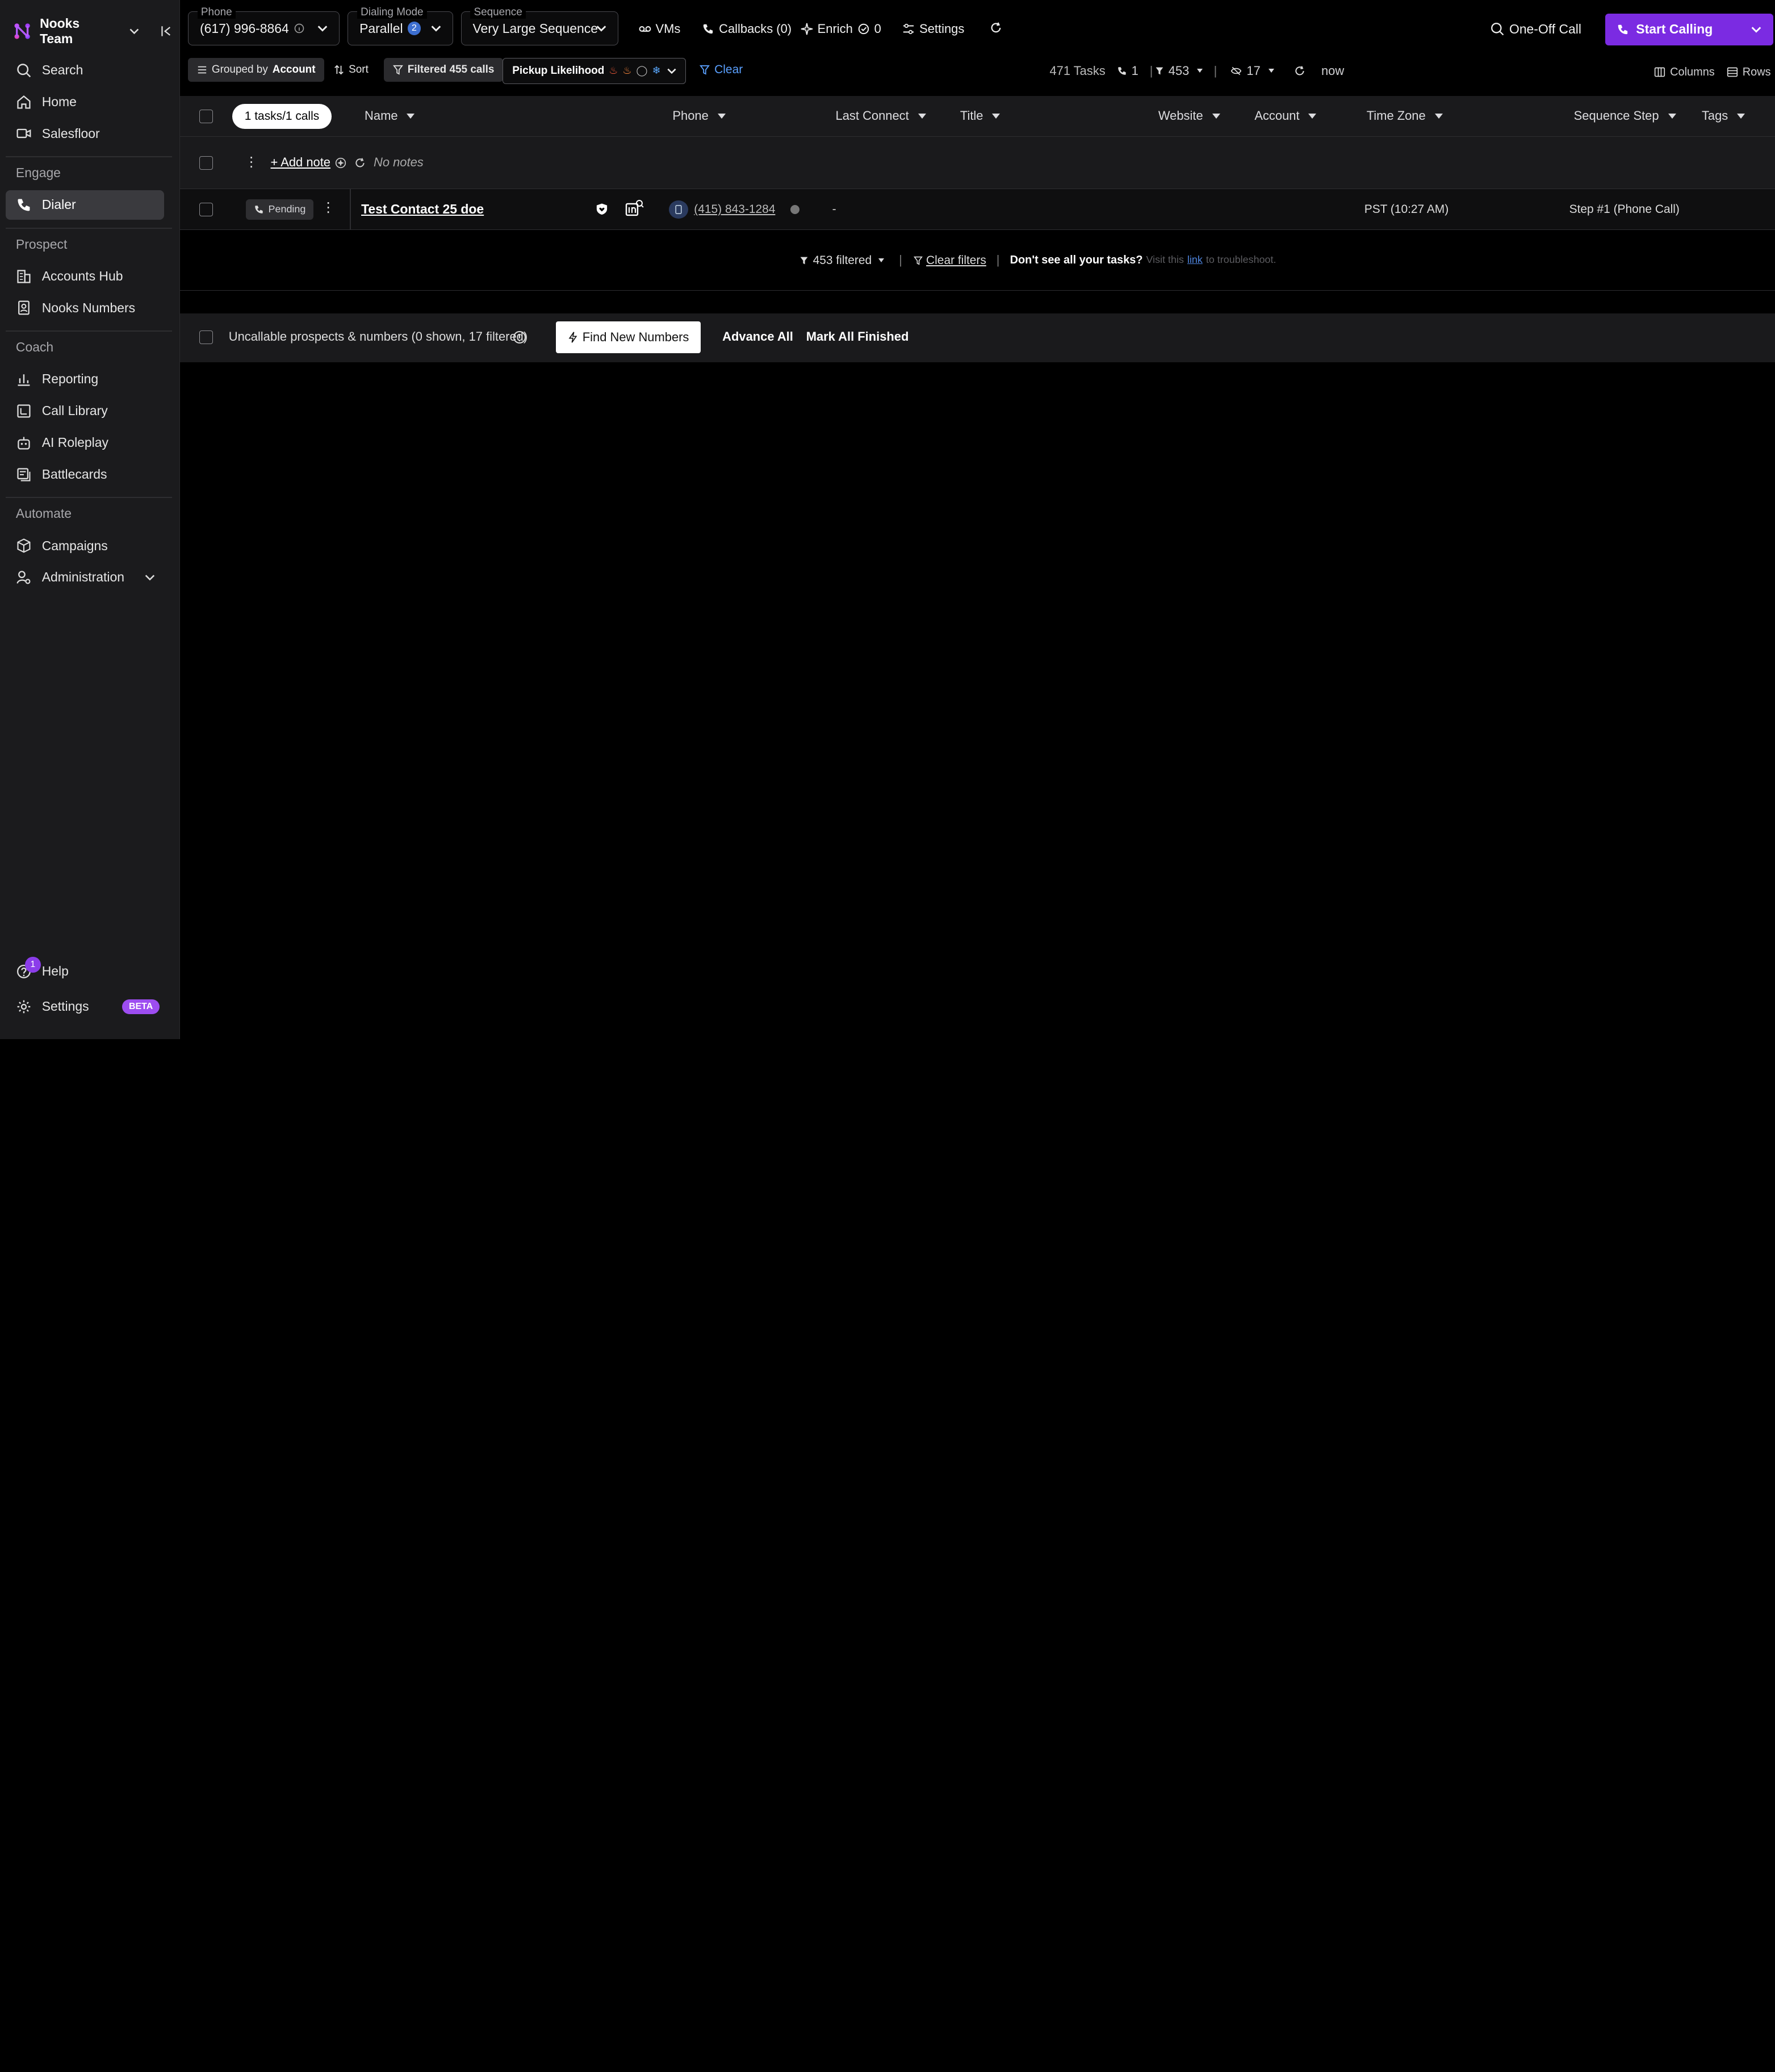  What do you see at coordinates (1625, 115) in the screenshot?
I see `column-header-sequence-step: Sequence Step` at bounding box center [1625, 115].